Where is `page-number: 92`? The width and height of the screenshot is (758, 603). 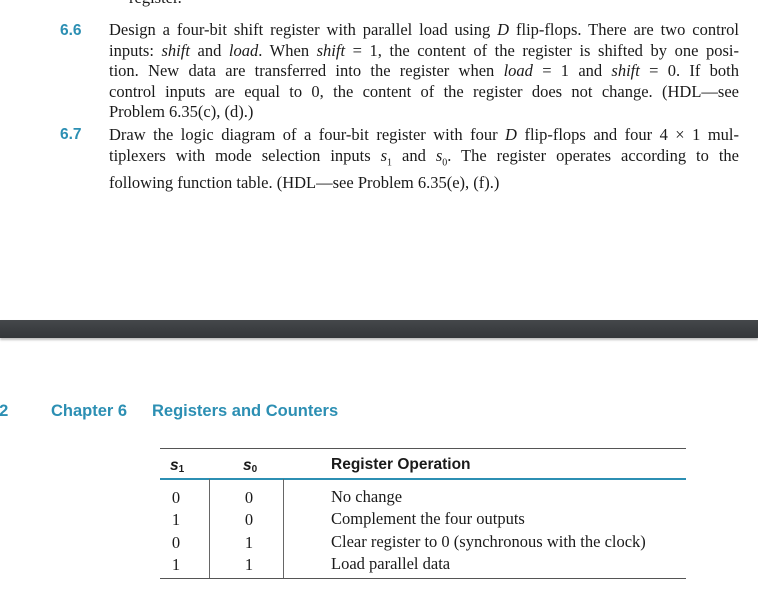
page-number: 92 is located at coordinates (4, 411).